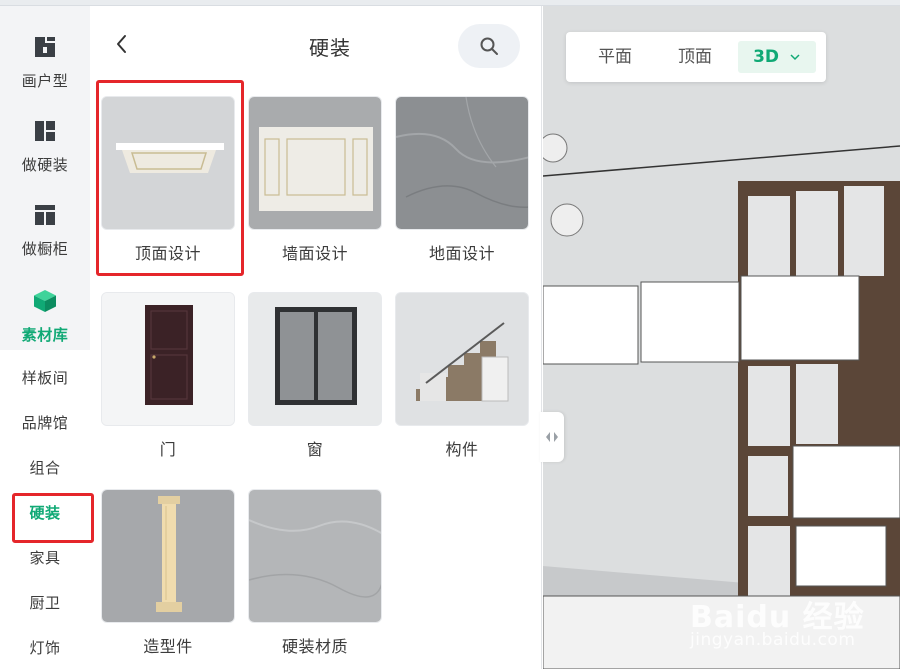 The image size is (900, 669). What do you see at coordinates (615, 57) in the screenshot?
I see `view-mode-plan-button: 平面` at bounding box center [615, 57].